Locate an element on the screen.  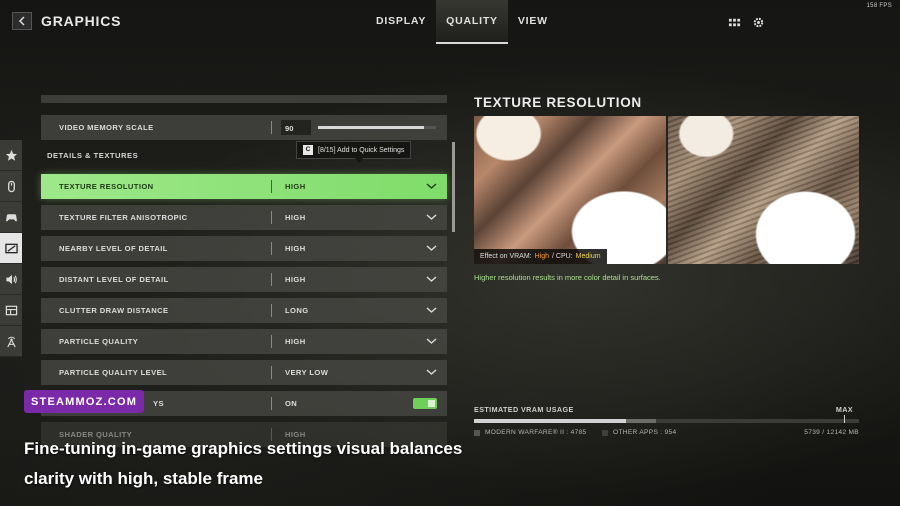
star-icon is located at coordinates (11, 155).